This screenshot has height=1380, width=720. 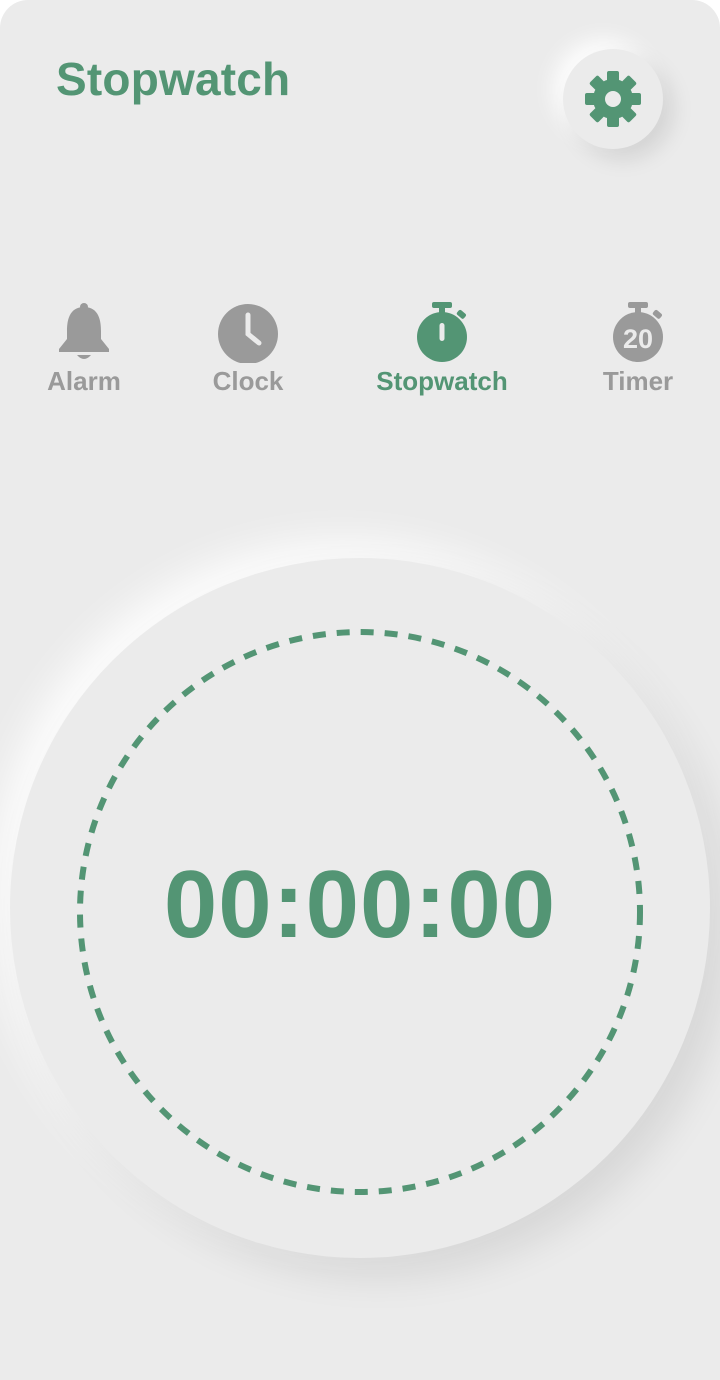 I want to click on tab-alarm: Alarm, so click(x=84, y=352).